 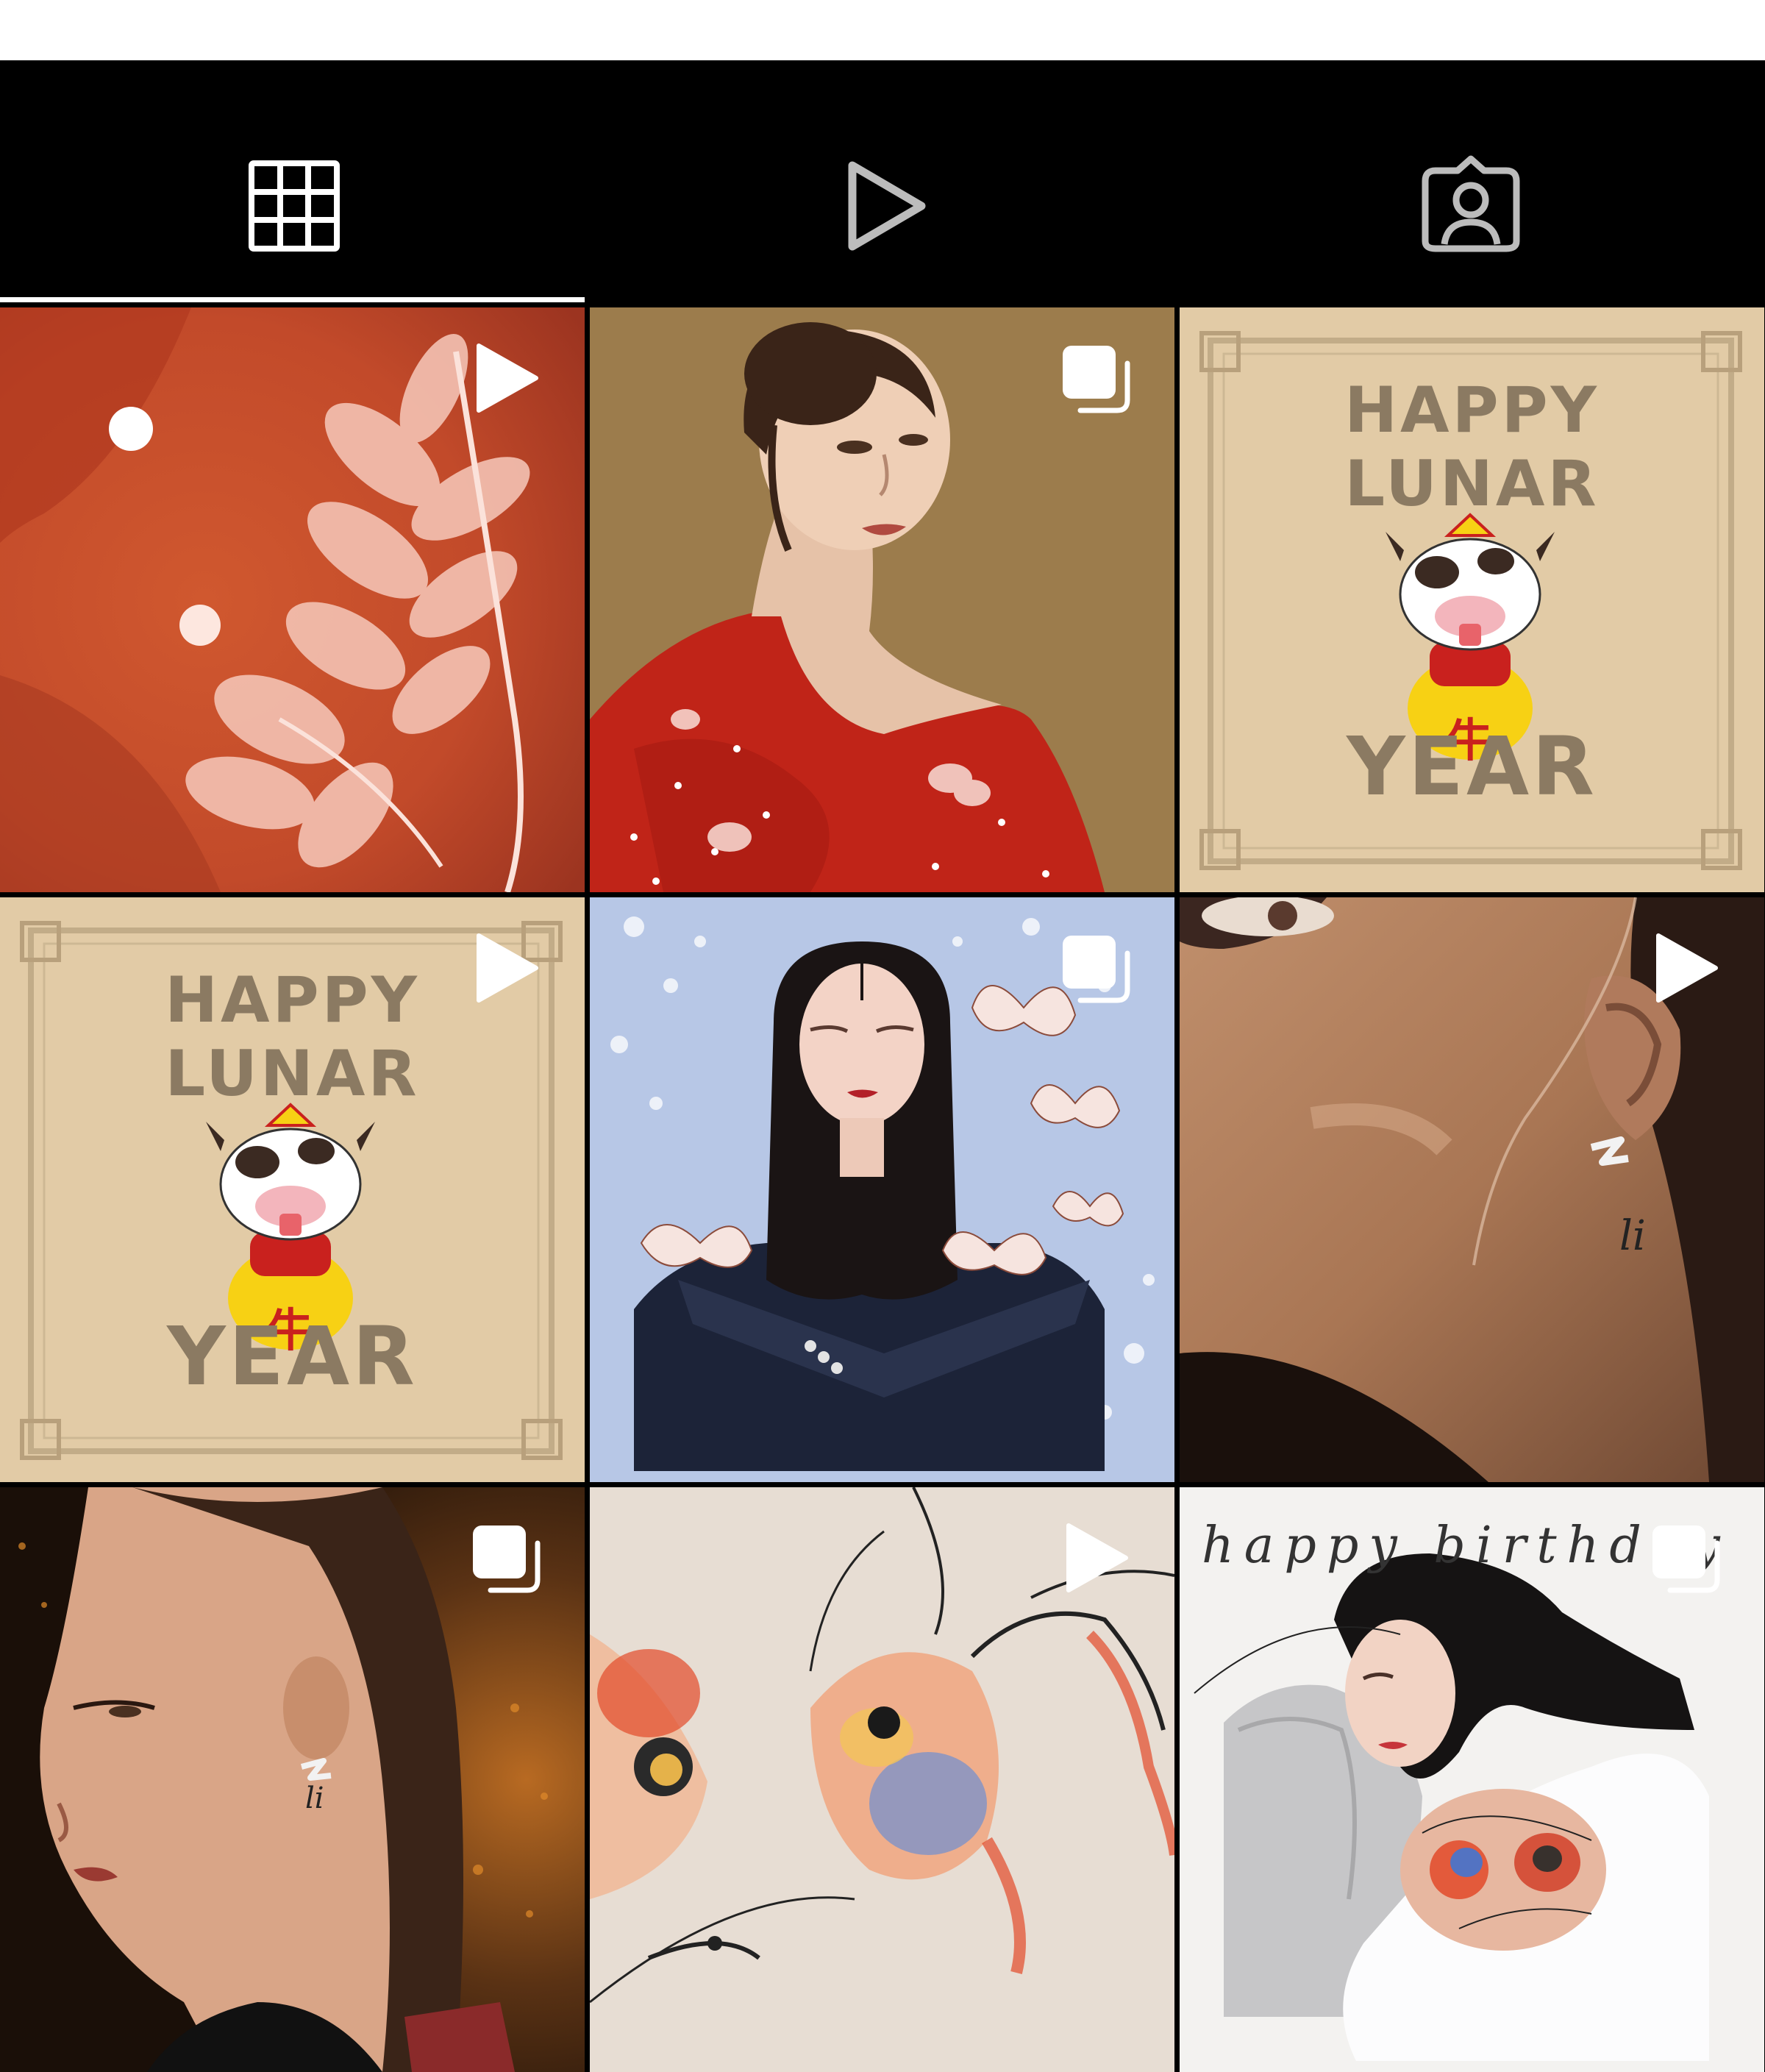 I want to click on profile-tab-bar, so click(x=883, y=181).